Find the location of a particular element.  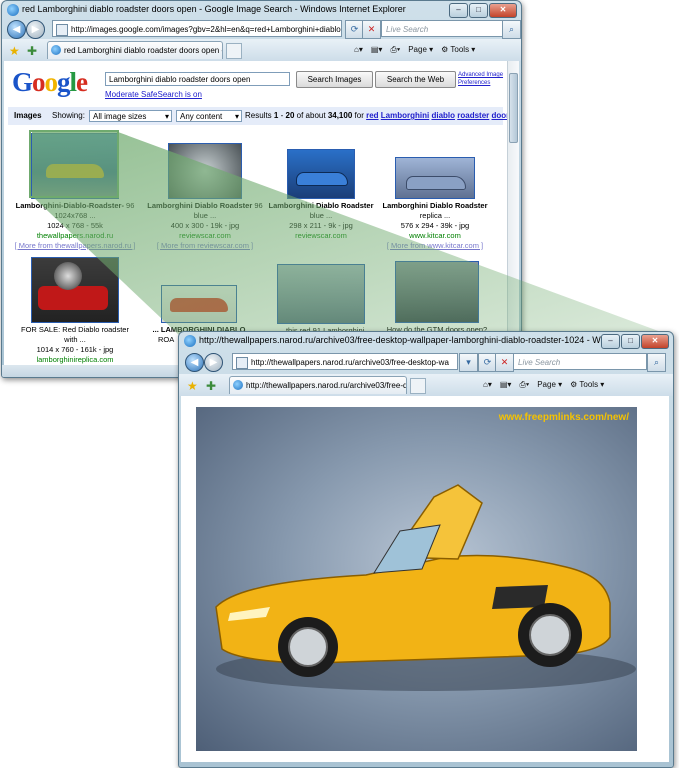

scrollbar-thumb is located at coordinates (513, 108).